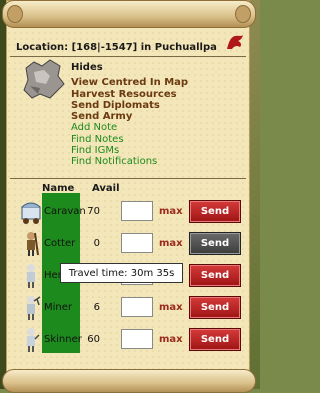  What do you see at coordinates (31, 213) in the screenshot?
I see `caravan-icon` at bounding box center [31, 213].